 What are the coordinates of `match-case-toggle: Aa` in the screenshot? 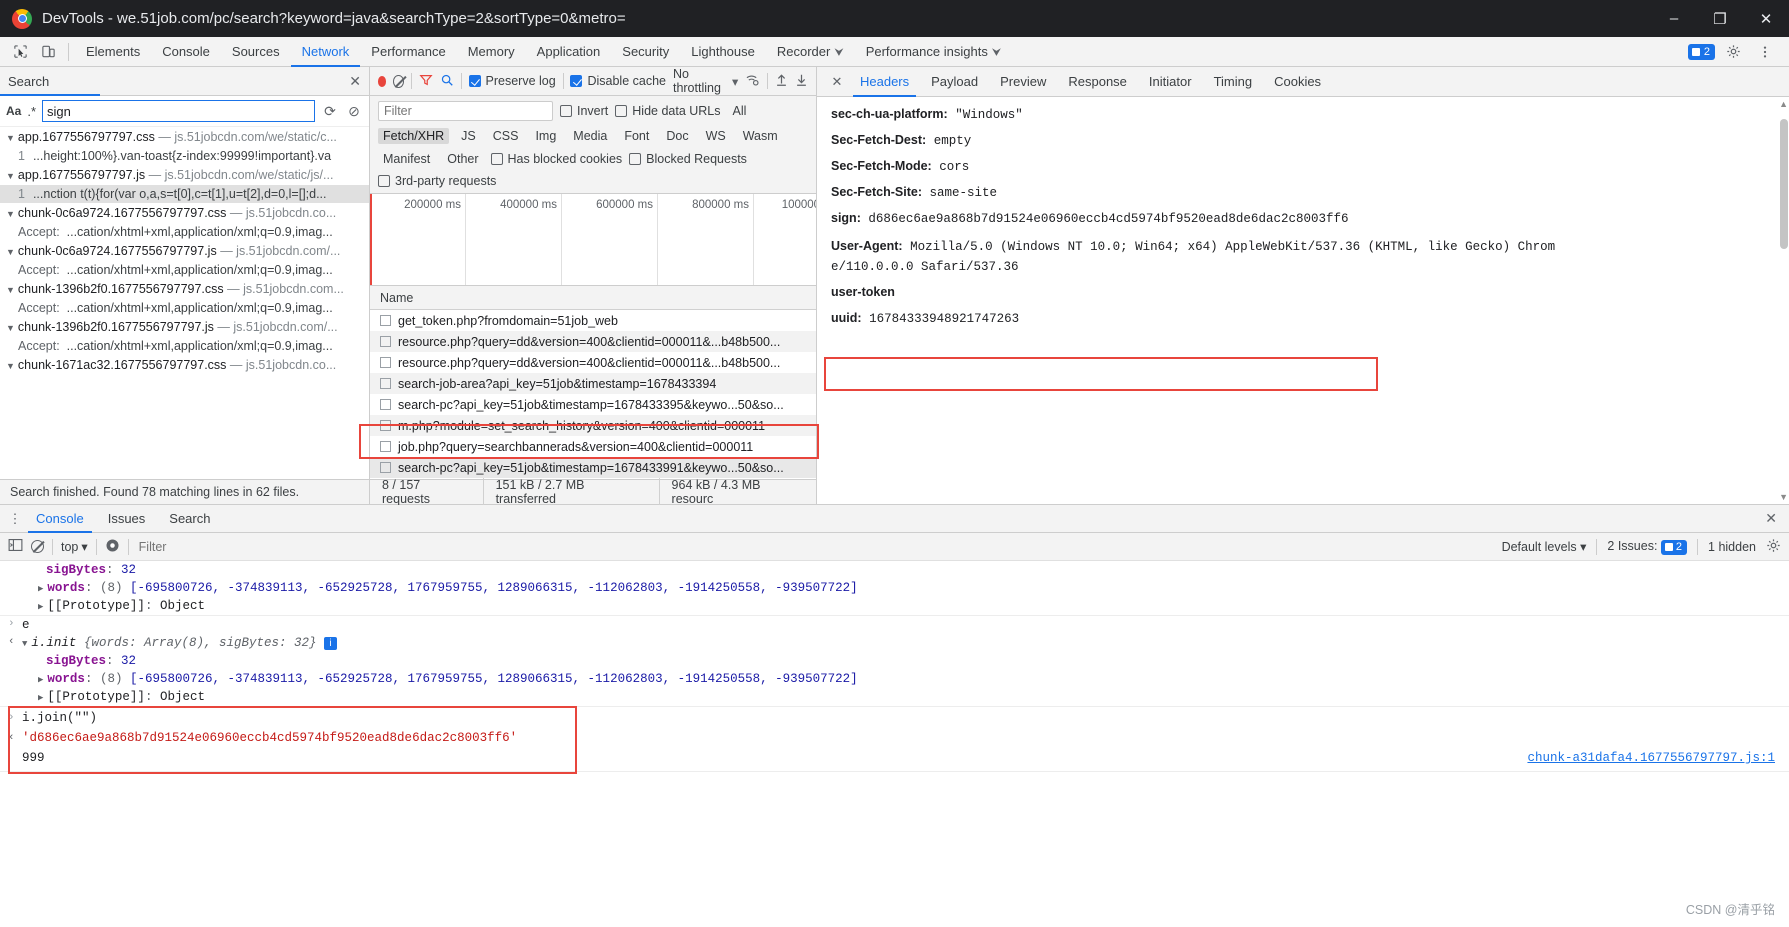 It's located at (13, 111).